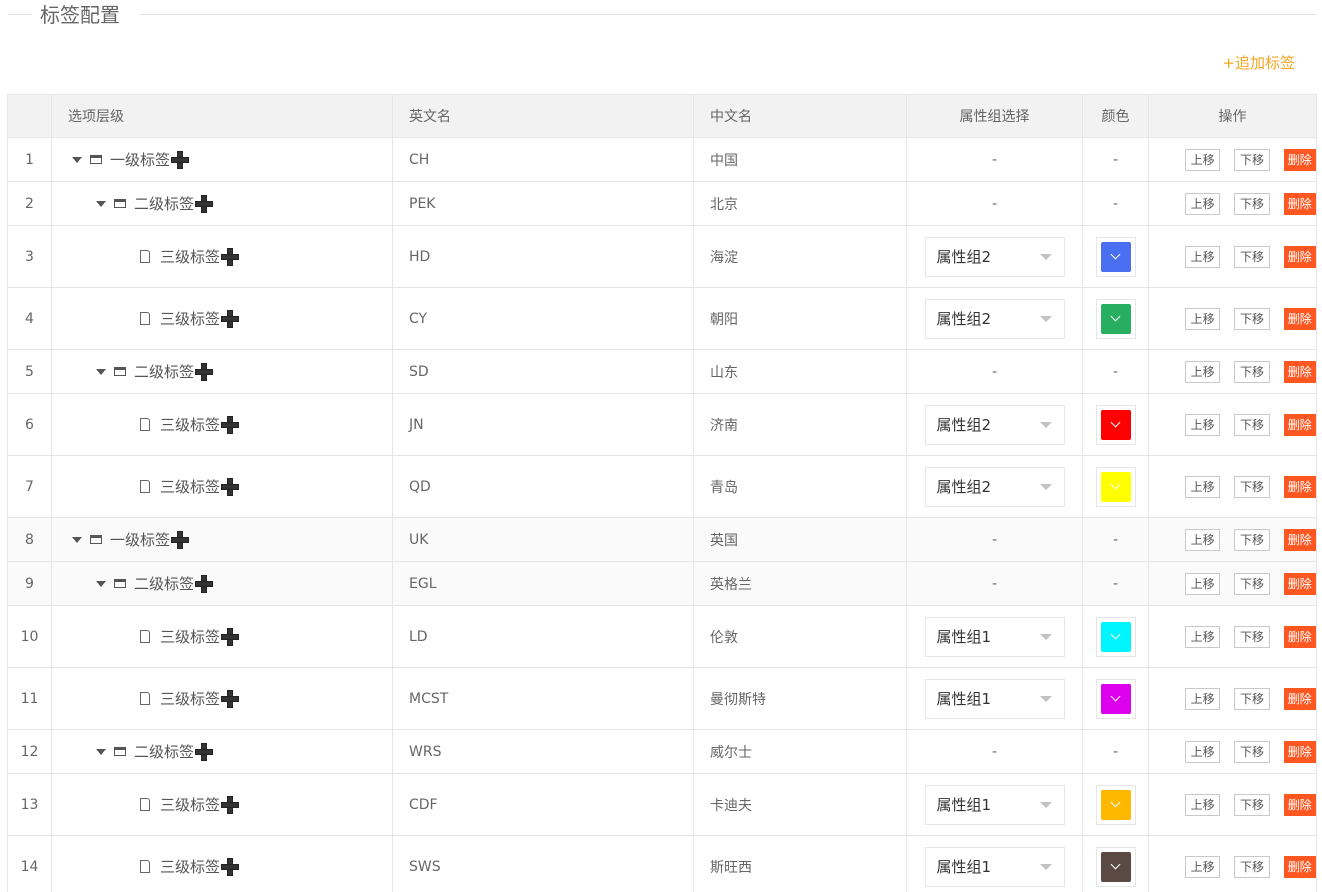 The image size is (1322, 892). I want to click on cn-name-cell: 中国, so click(800, 159).